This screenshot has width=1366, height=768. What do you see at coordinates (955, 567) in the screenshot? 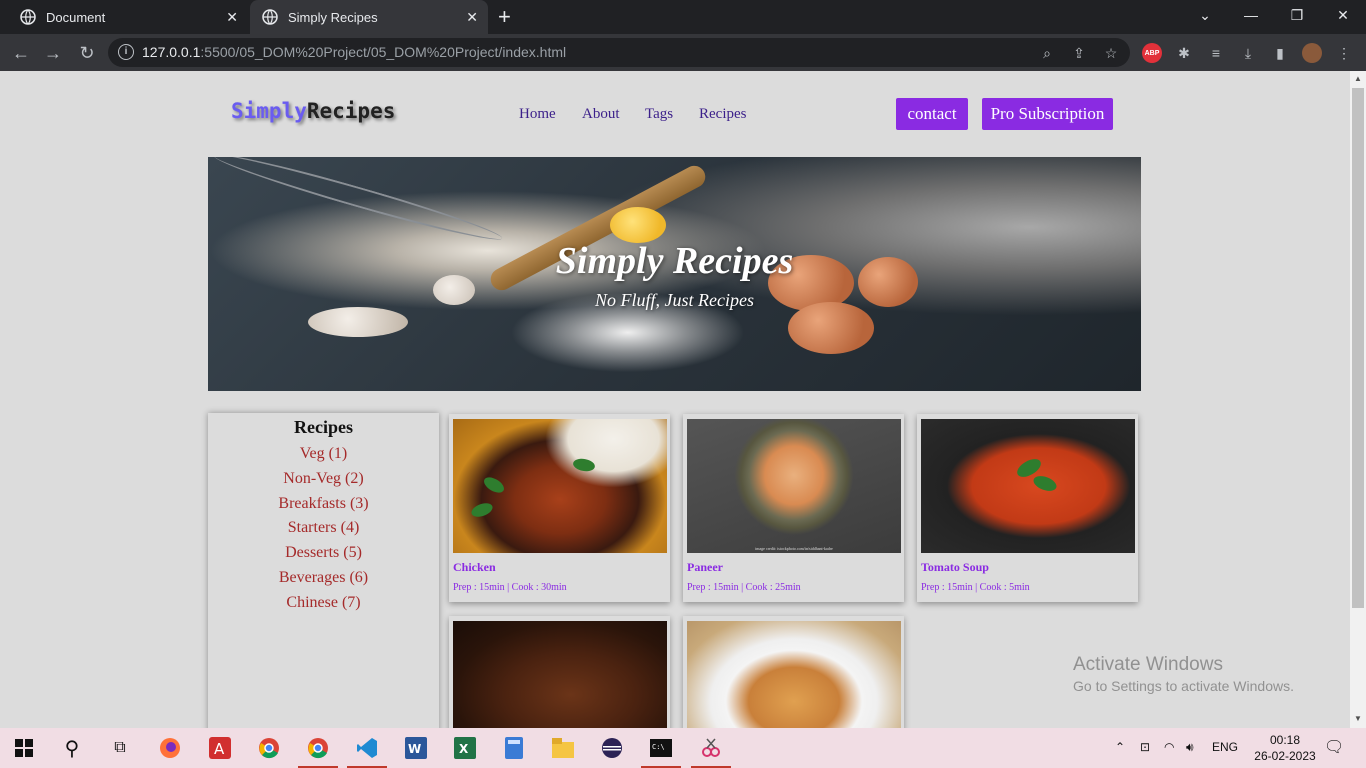
I see `card-title: Tomato Soup` at bounding box center [955, 567].